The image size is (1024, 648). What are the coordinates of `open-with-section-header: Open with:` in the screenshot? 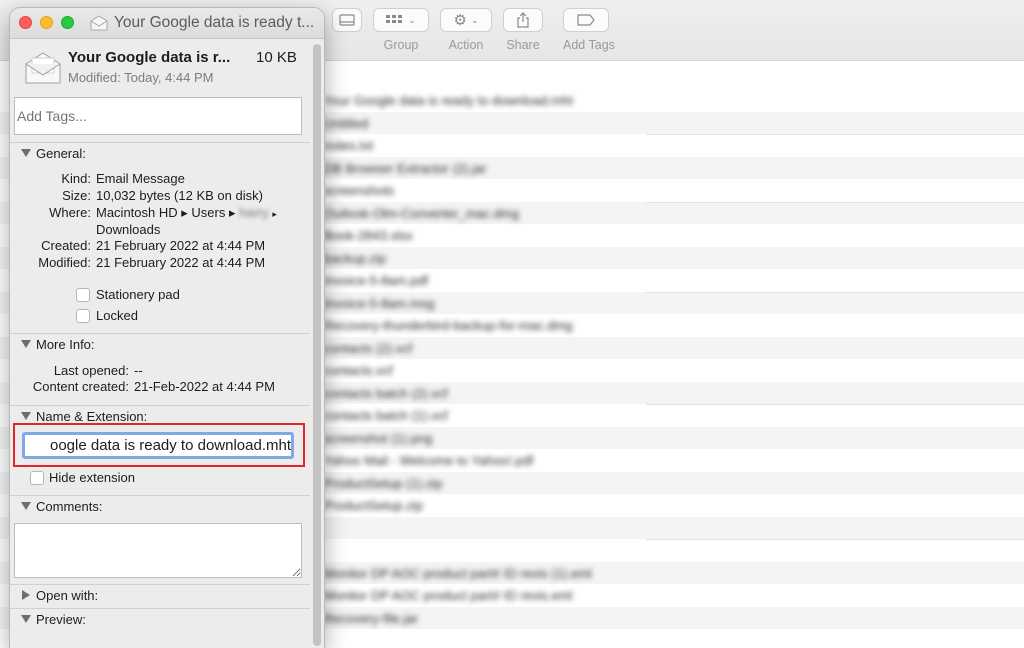 It's located at (160, 597).